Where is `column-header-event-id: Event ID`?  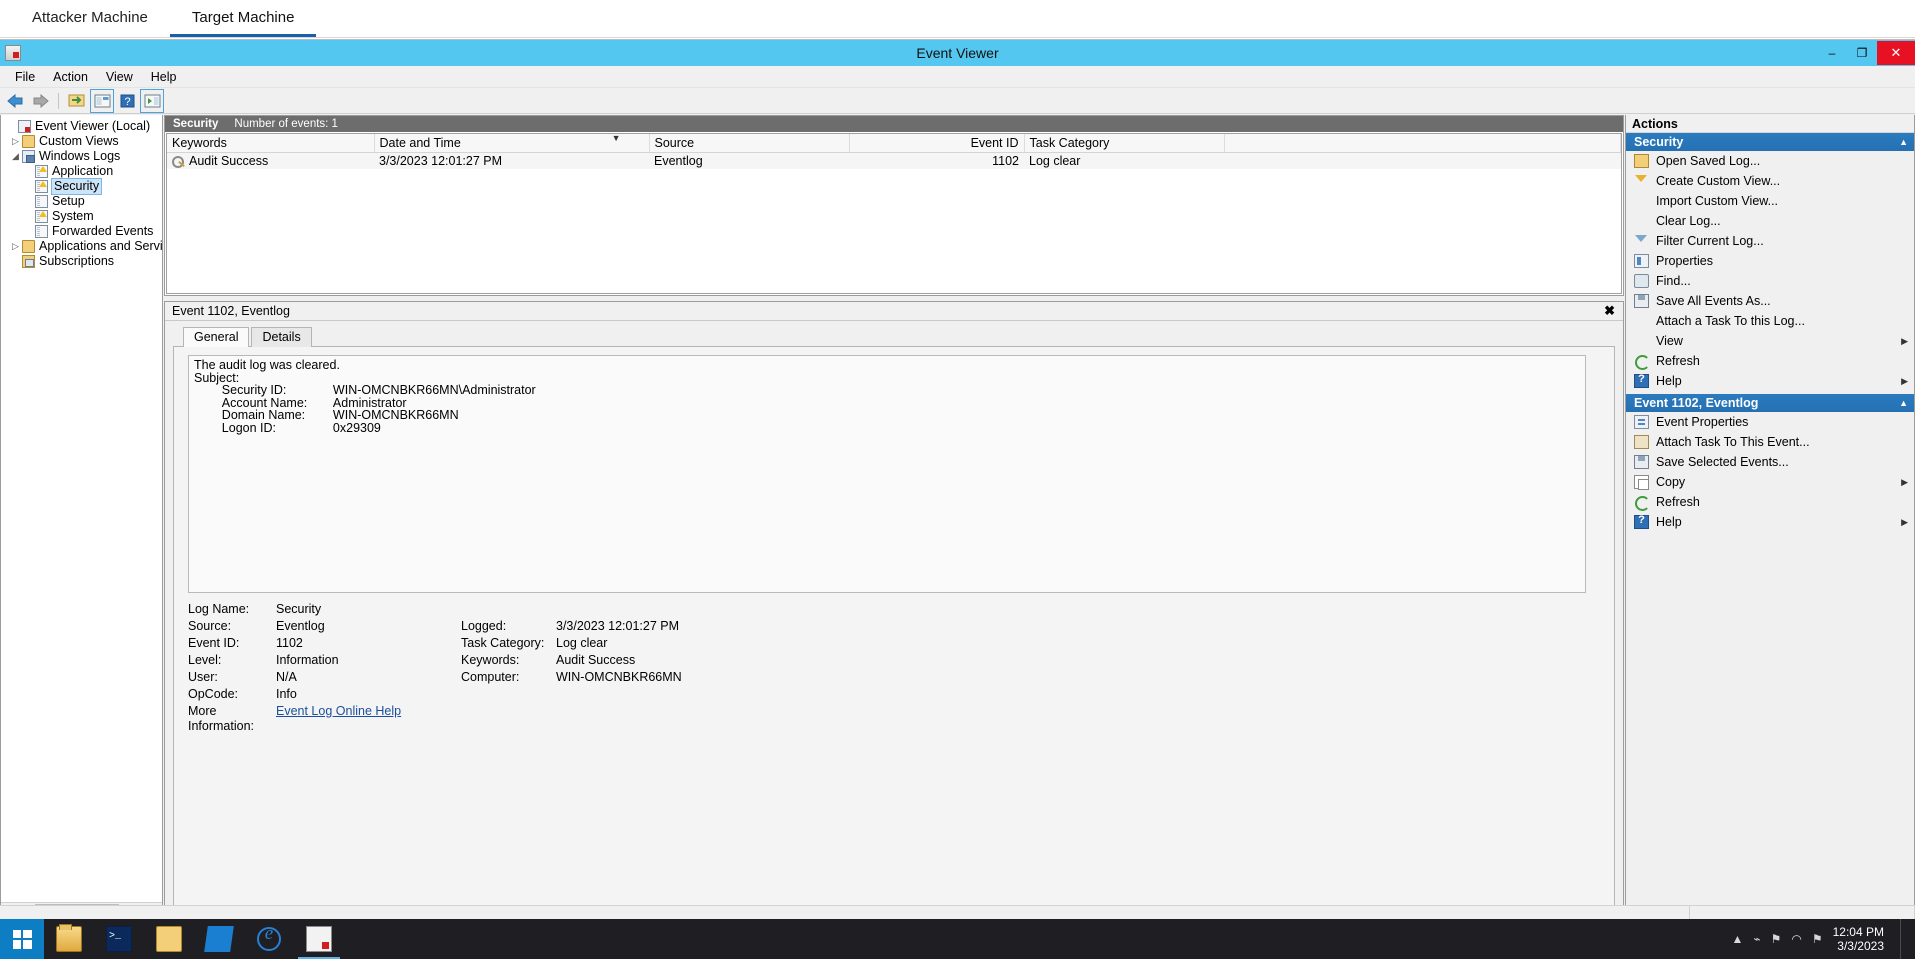 column-header-event-id: Event ID is located at coordinates (937, 143).